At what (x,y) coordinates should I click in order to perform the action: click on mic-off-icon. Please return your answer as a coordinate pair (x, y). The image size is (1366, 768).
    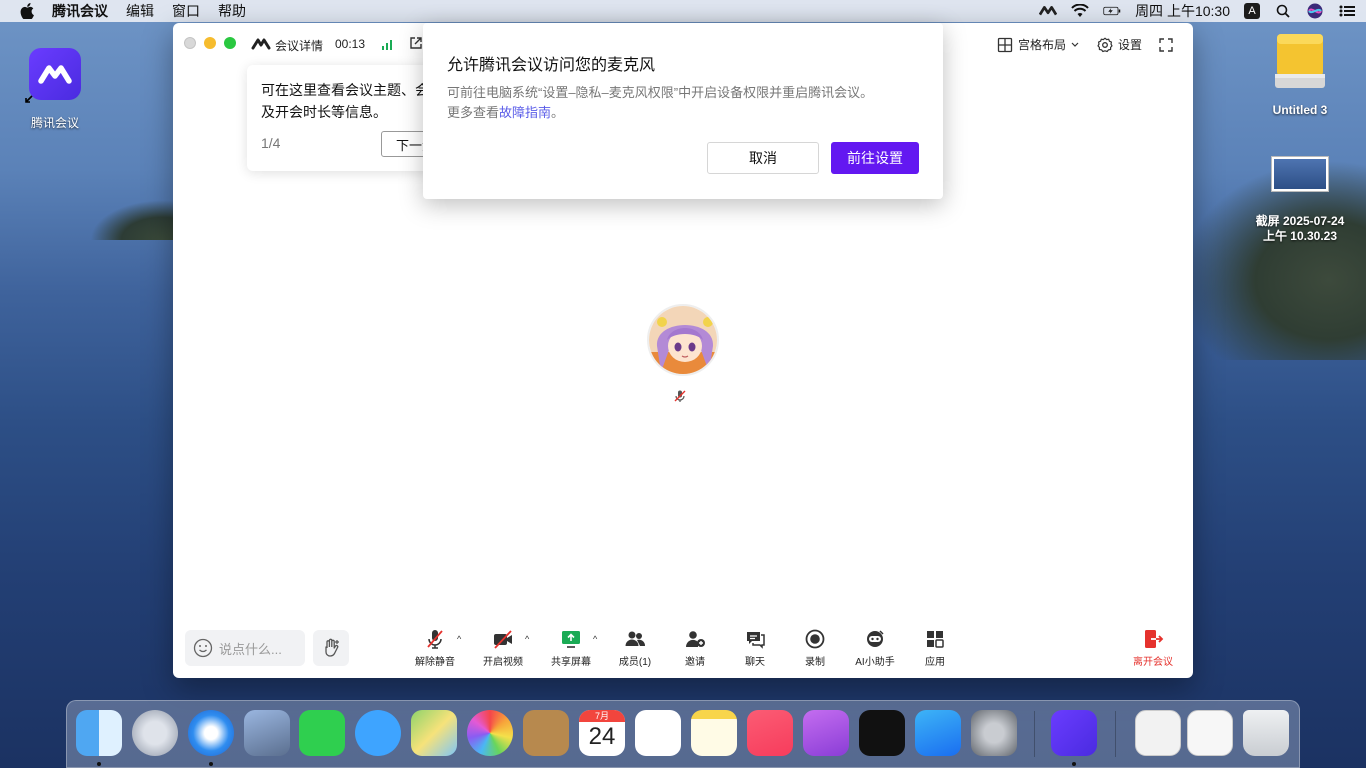
    Looking at the image, I should click on (435, 639).